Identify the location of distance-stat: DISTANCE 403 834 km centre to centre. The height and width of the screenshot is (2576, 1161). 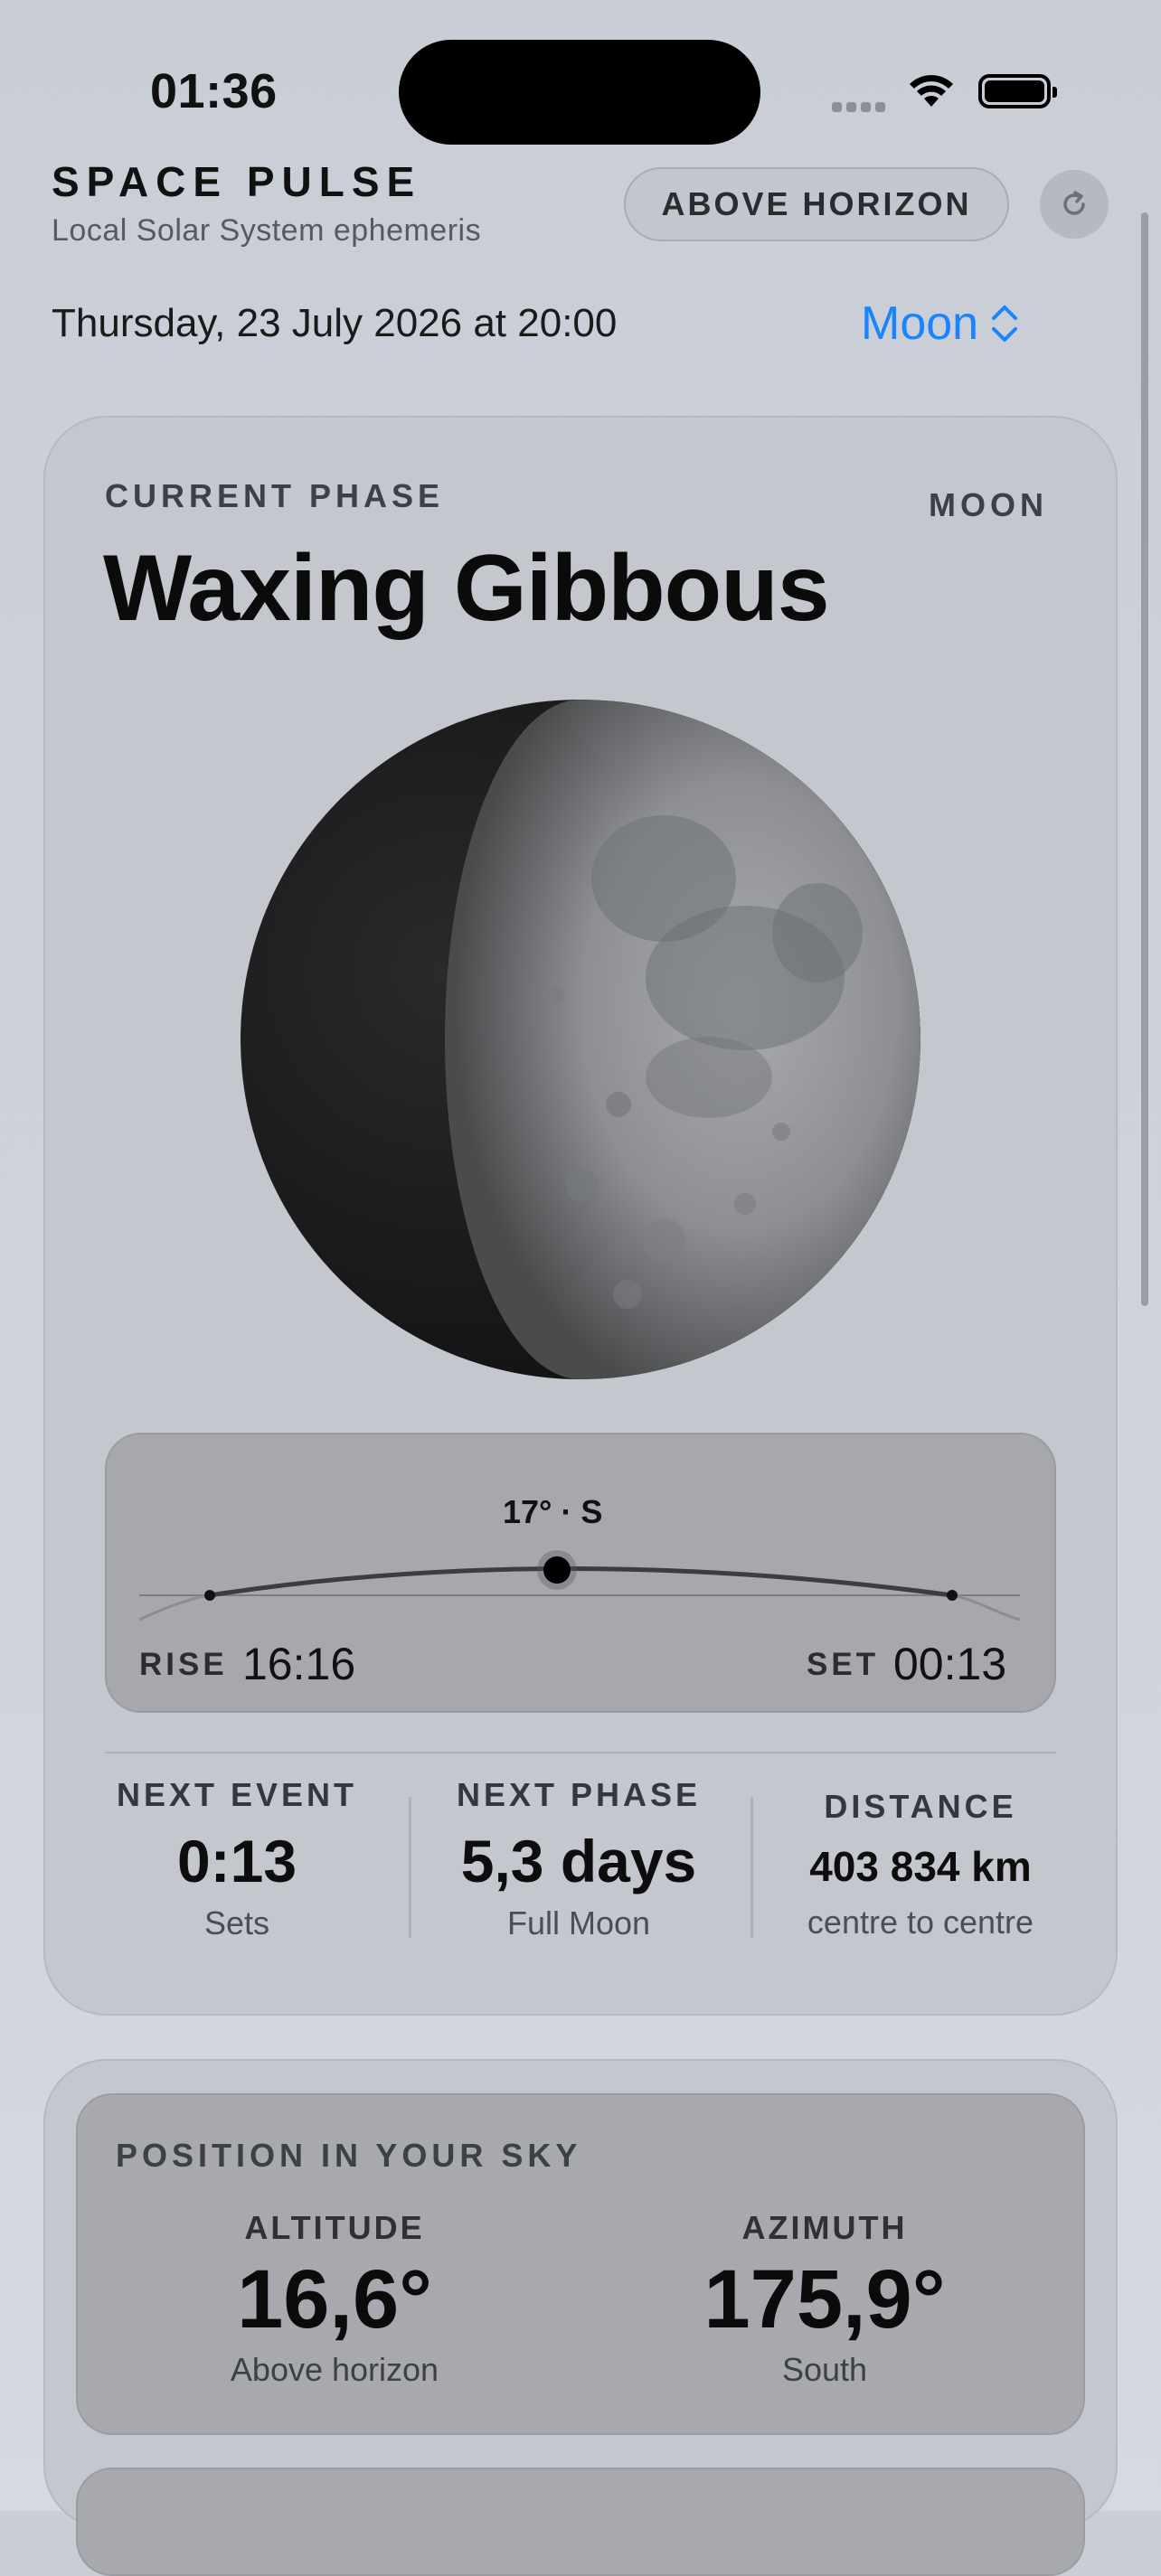
(920, 1864).